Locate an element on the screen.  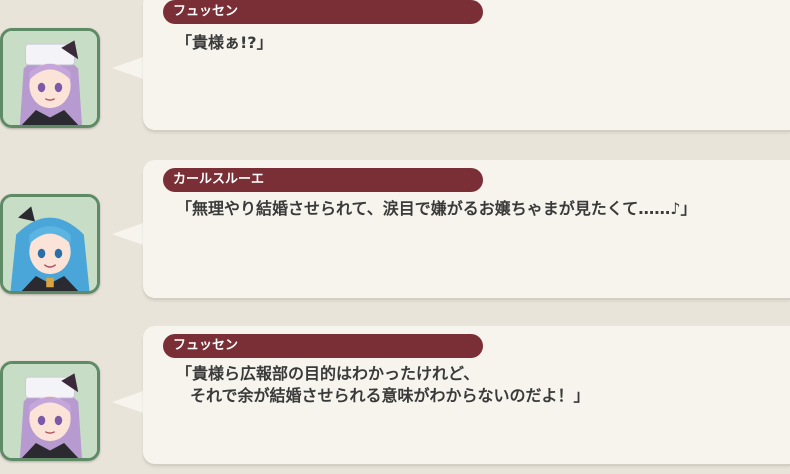
karlsruhe-portrait-icon is located at coordinates (50, 244).